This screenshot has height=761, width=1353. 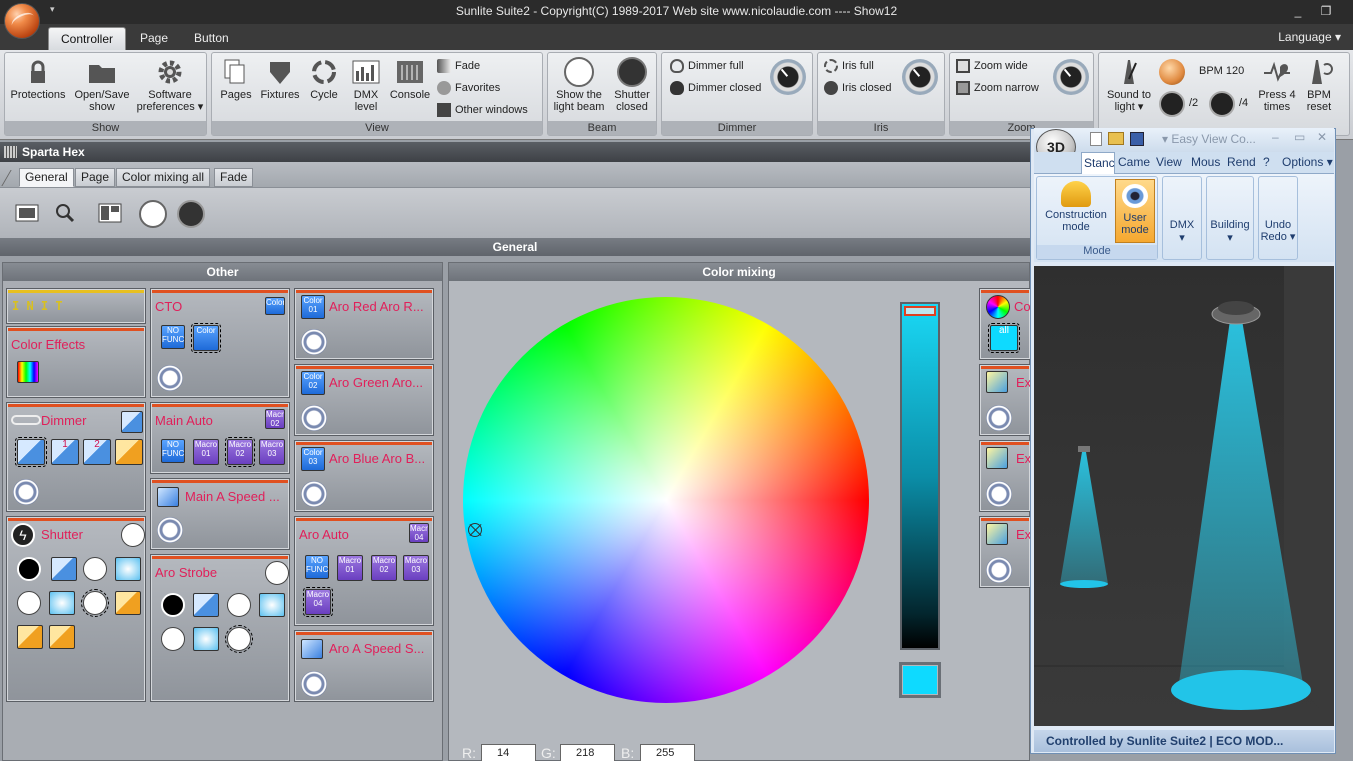 I want to click on shutter-closed-button: Shutter closed, so click(x=632, y=88).